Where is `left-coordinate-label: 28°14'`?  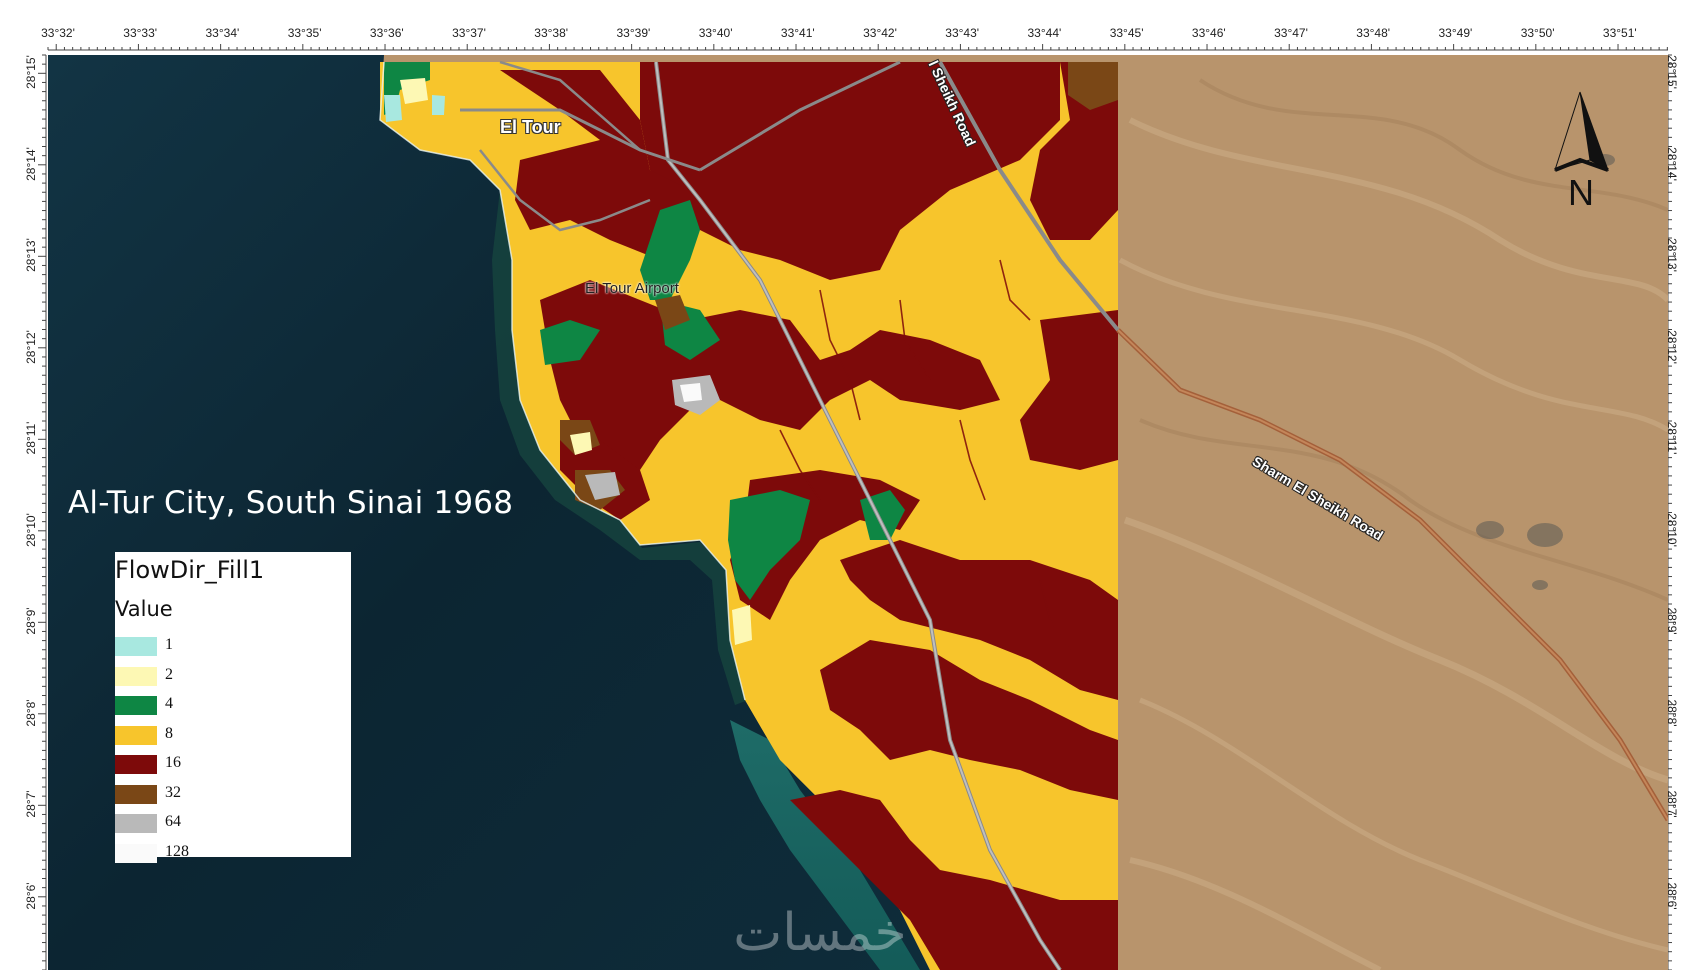
left-coordinate-label: 28°14' is located at coordinates (31, 163).